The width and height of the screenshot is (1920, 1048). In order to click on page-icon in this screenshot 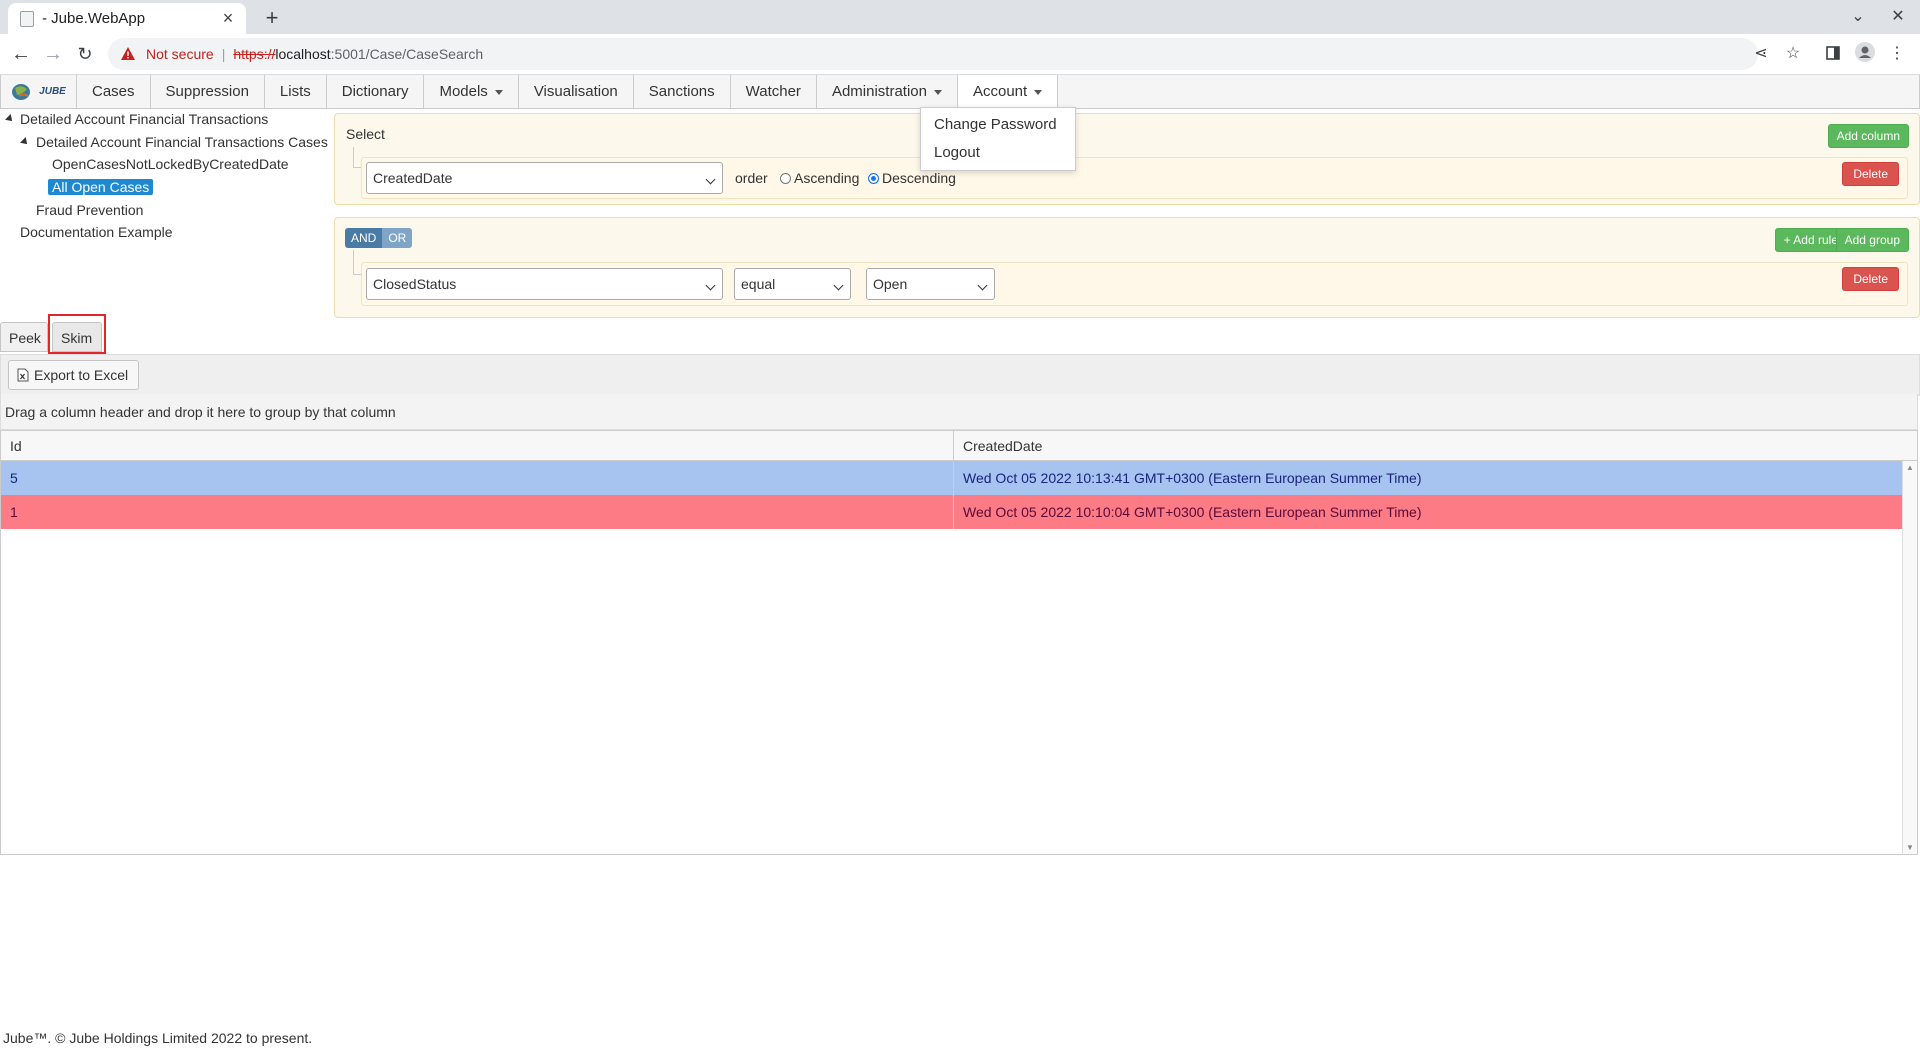, I will do `click(27, 18)`.